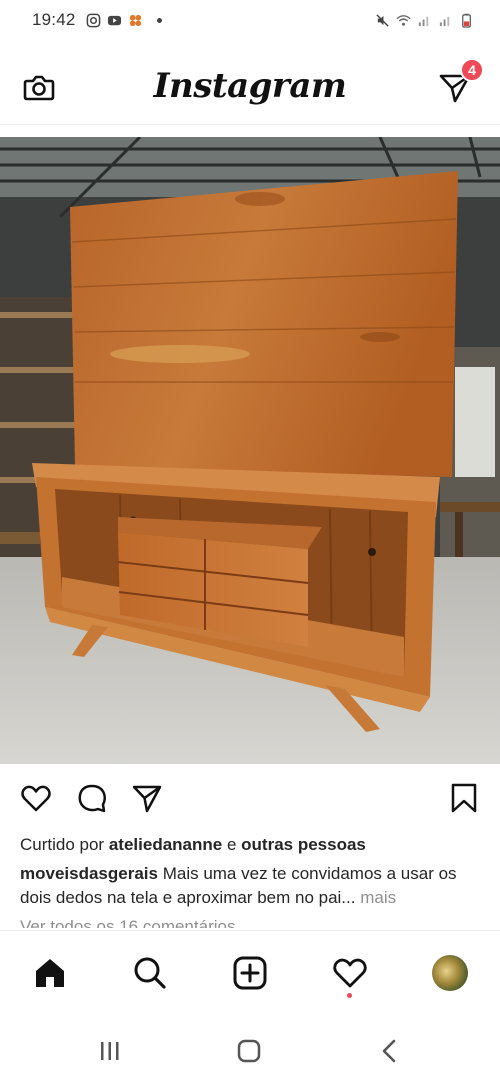 This screenshot has width=500, height=1084. I want to click on more-notifications-dot, so click(159, 20).